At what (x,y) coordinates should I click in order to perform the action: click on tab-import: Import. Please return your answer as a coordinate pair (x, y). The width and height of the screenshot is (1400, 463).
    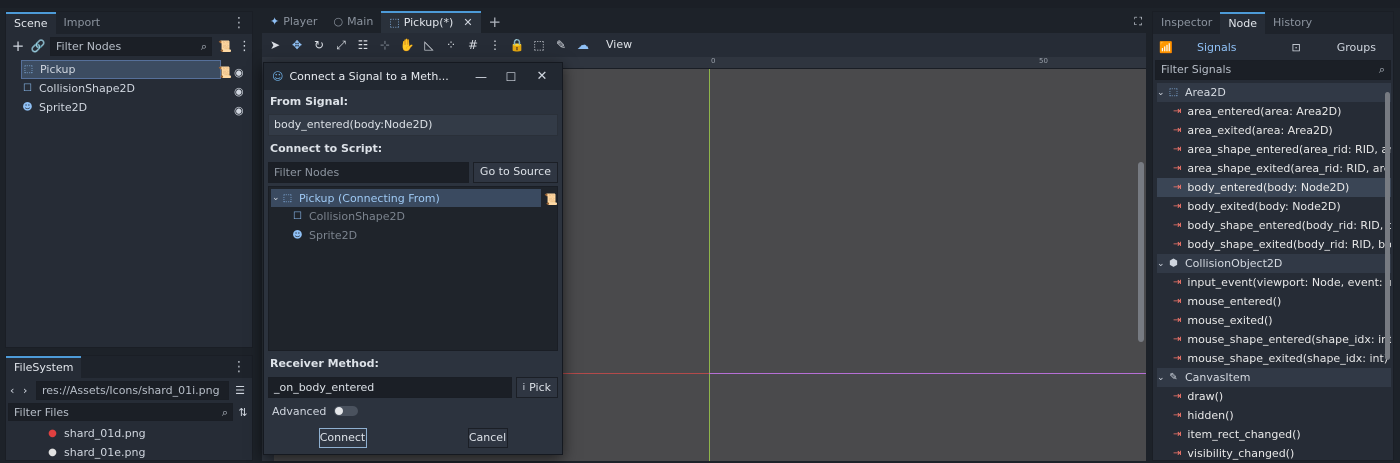
    Looking at the image, I should click on (82, 23).